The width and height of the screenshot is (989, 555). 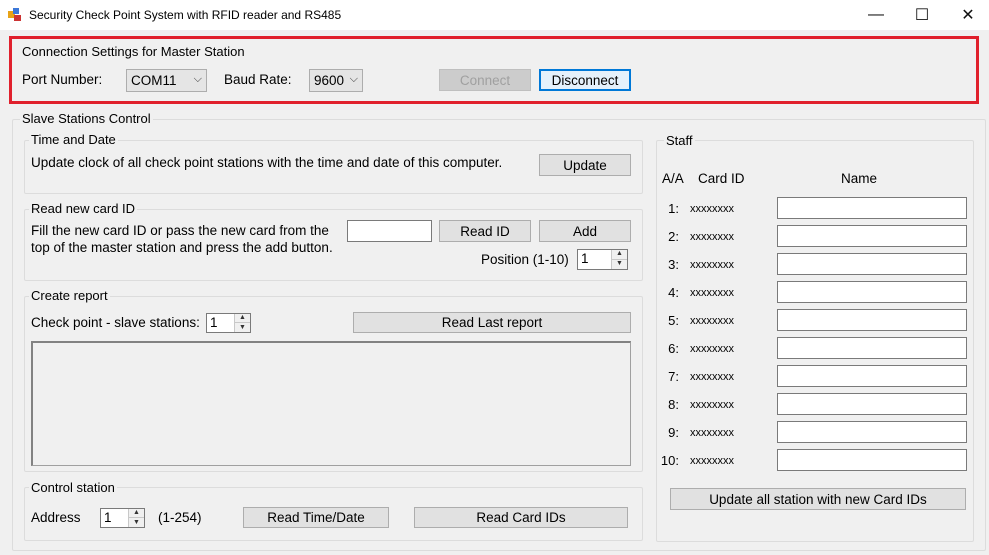 What do you see at coordinates (329, 80) in the screenshot?
I see `baud-select-value: 9600` at bounding box center [329, 80].